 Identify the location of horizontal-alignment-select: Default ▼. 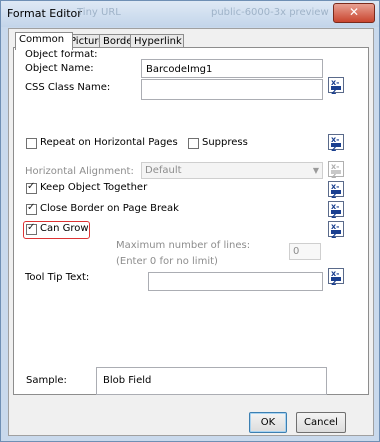
(232, 170).